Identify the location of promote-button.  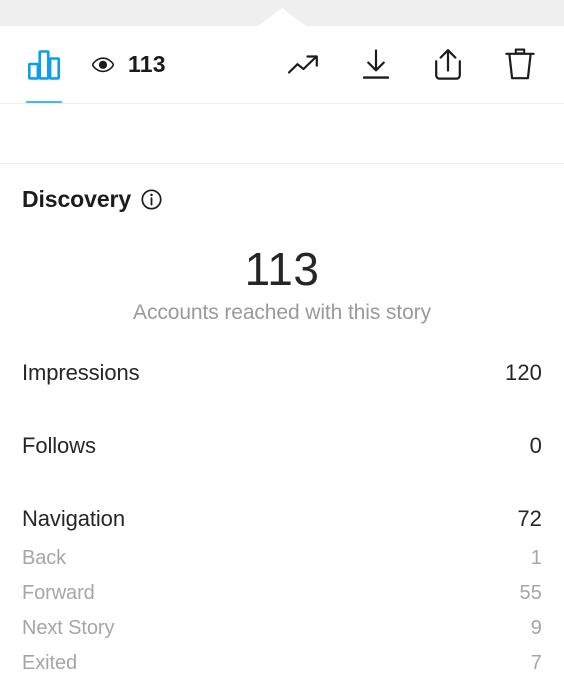
(304, 65).